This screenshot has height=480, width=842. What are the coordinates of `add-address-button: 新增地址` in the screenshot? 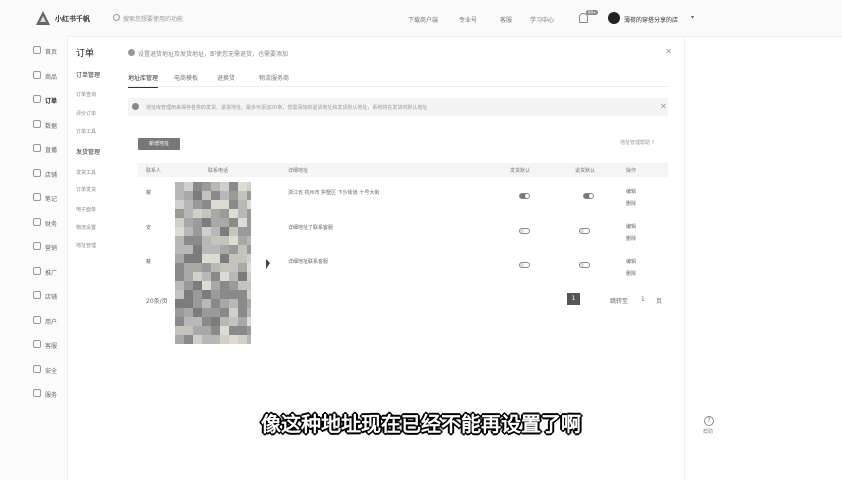 It's located at (159, 144).